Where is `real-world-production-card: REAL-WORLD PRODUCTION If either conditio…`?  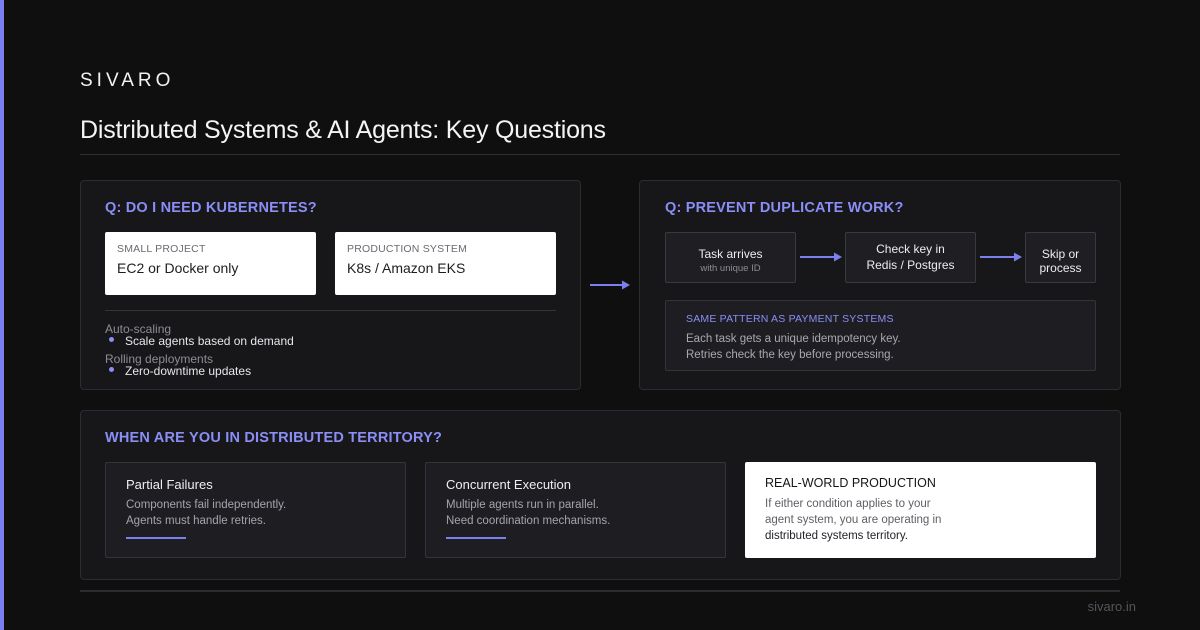 real-world-production-card: REAL-WORLD PRODUCTION If either conditio… is located at coordinates (920, 510).